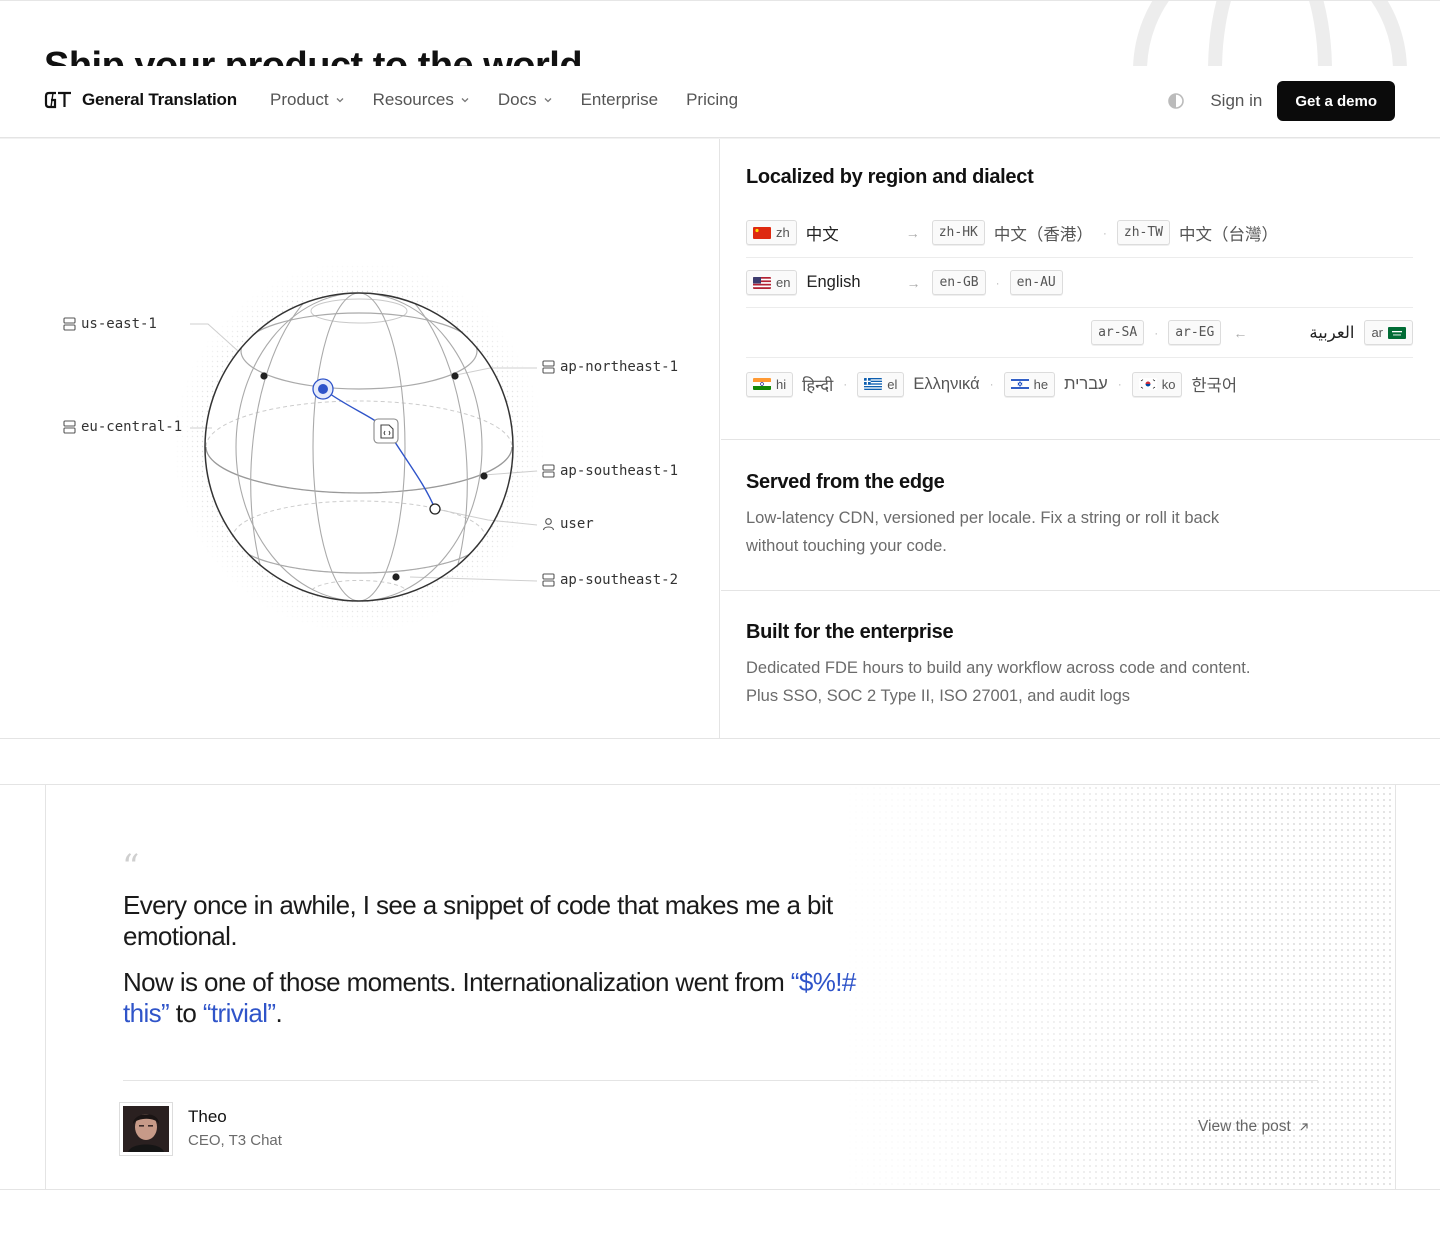 The width and height of the screenshot is (1440, 1239). What do you see at coordinates (1336, 101) in the screenshot?
I see `get-demo-button: Get a demo` at bounding box center [1336, 101].